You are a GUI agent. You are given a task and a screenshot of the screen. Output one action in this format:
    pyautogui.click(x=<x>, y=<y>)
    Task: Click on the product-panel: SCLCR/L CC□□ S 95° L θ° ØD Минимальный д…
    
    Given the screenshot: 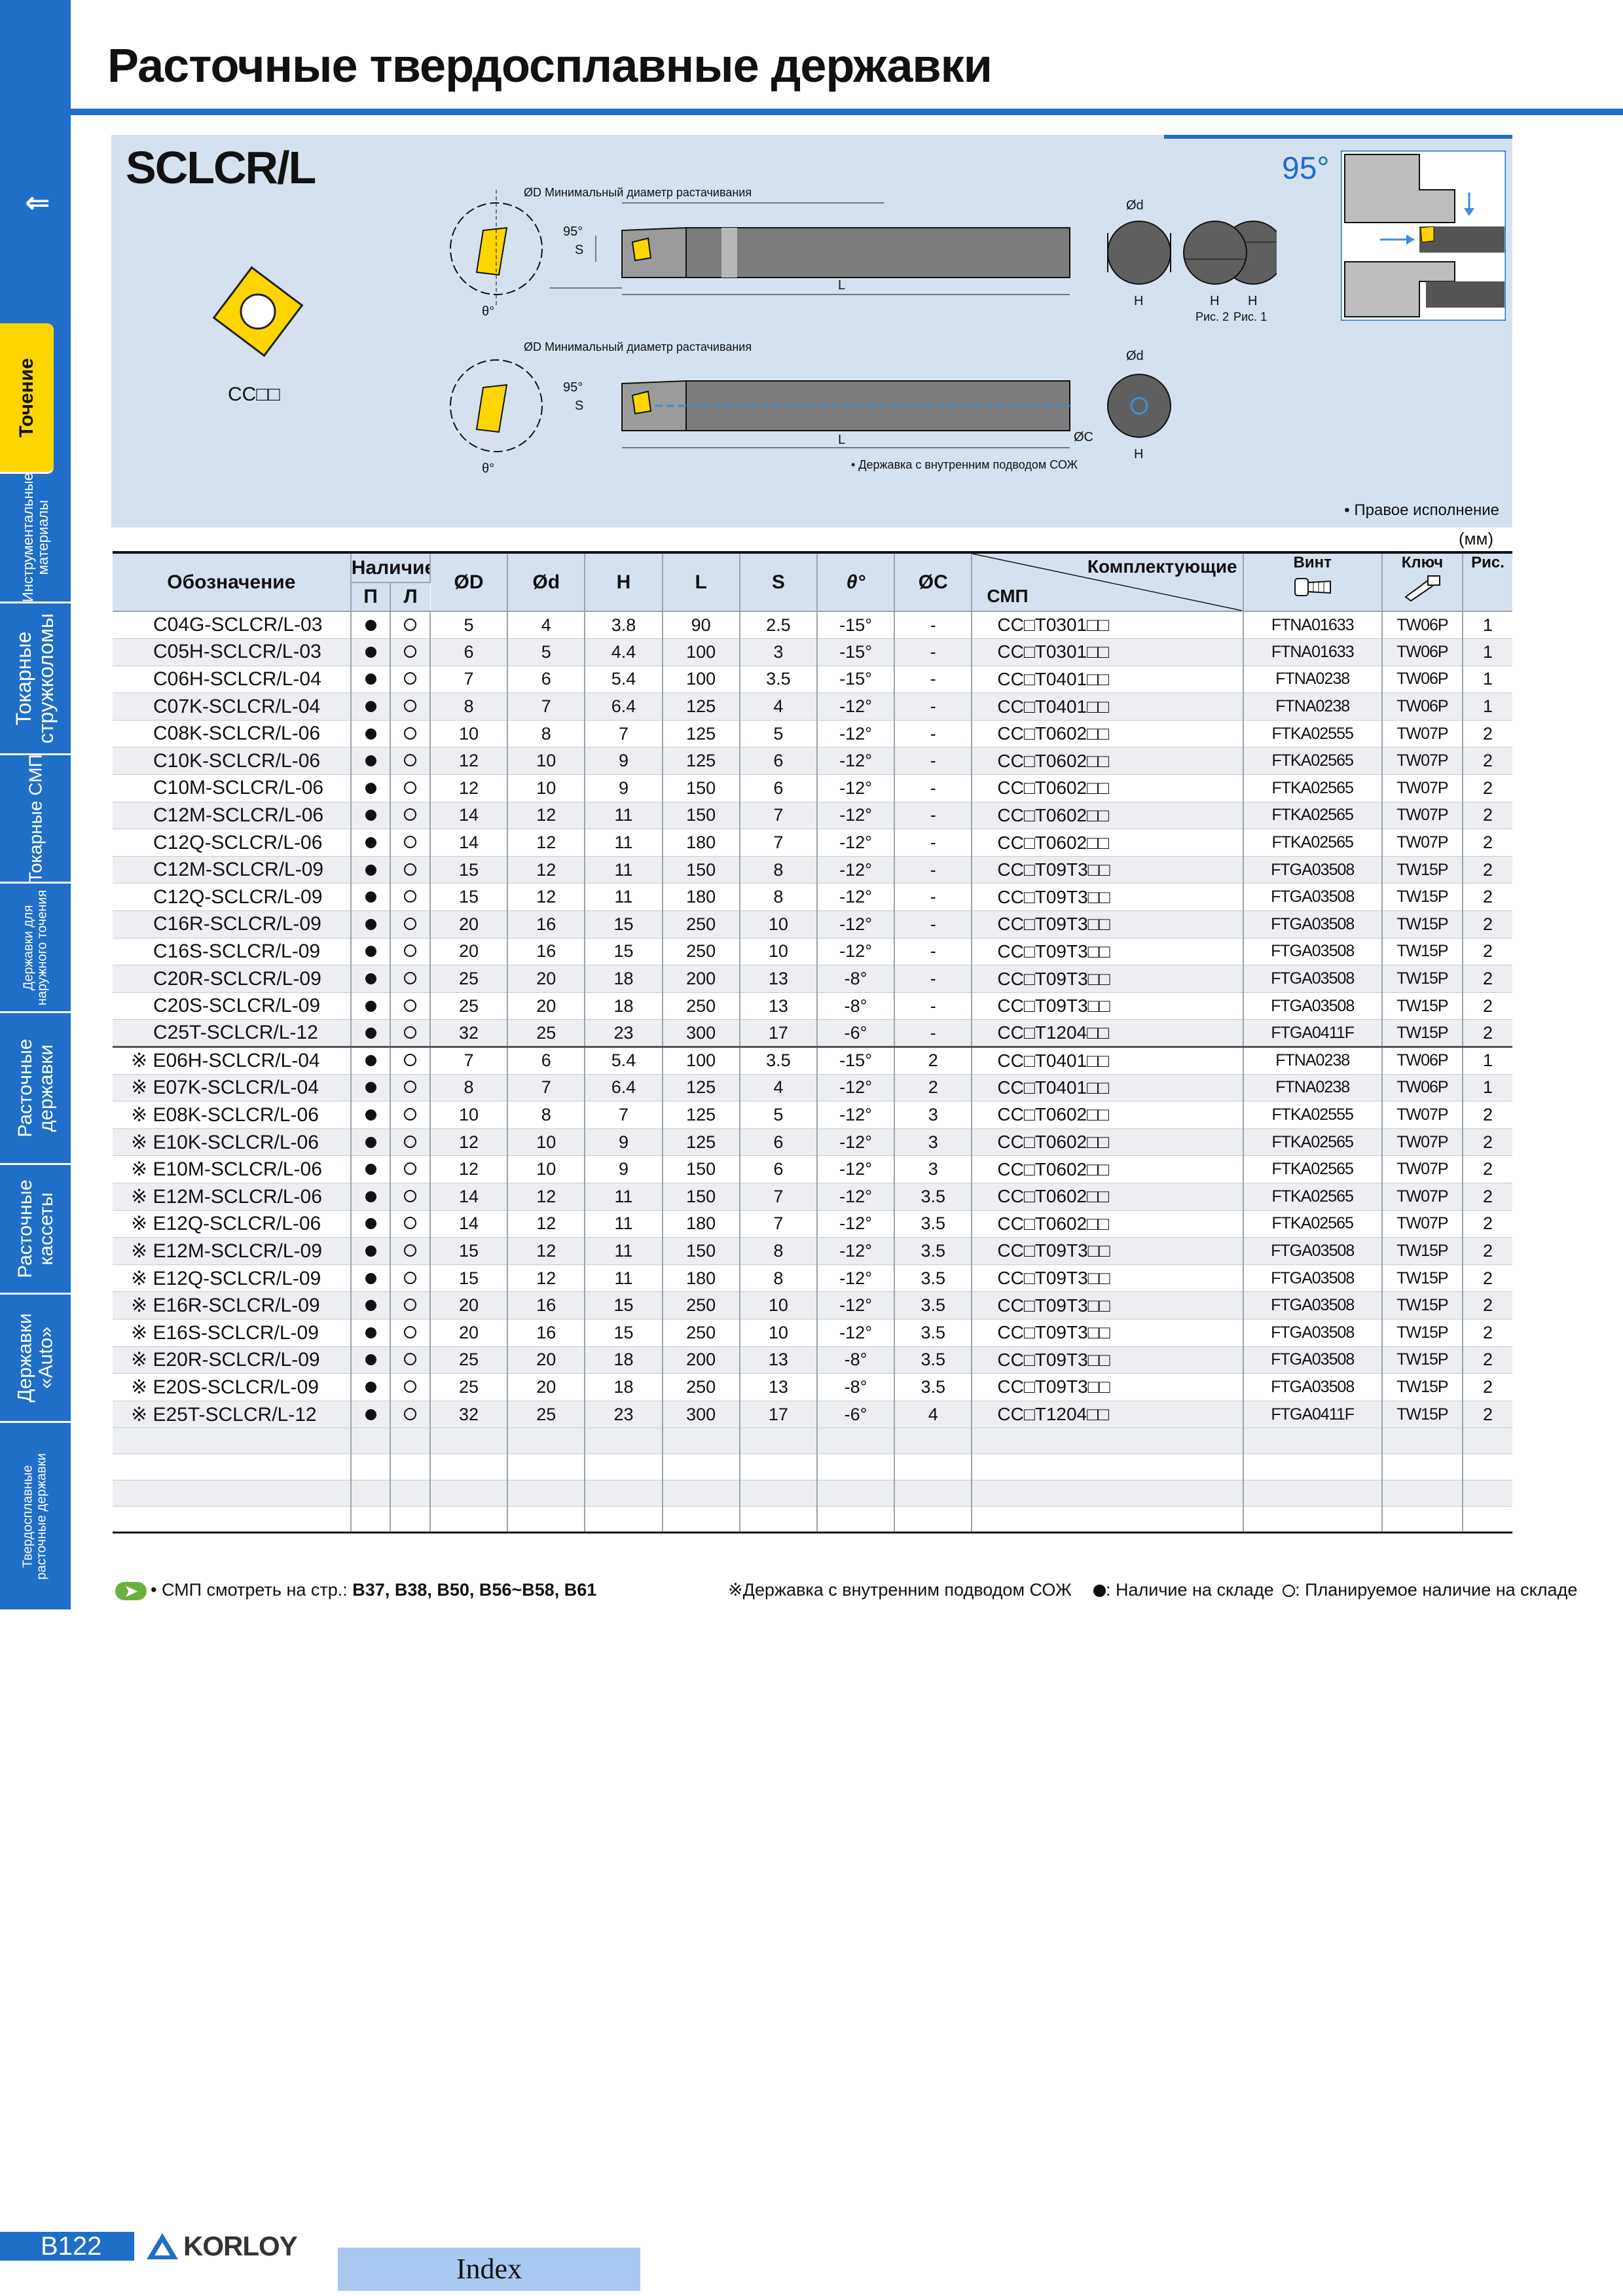 What is the action you would take?
    pyautogui.click(x=811, y=331)
    